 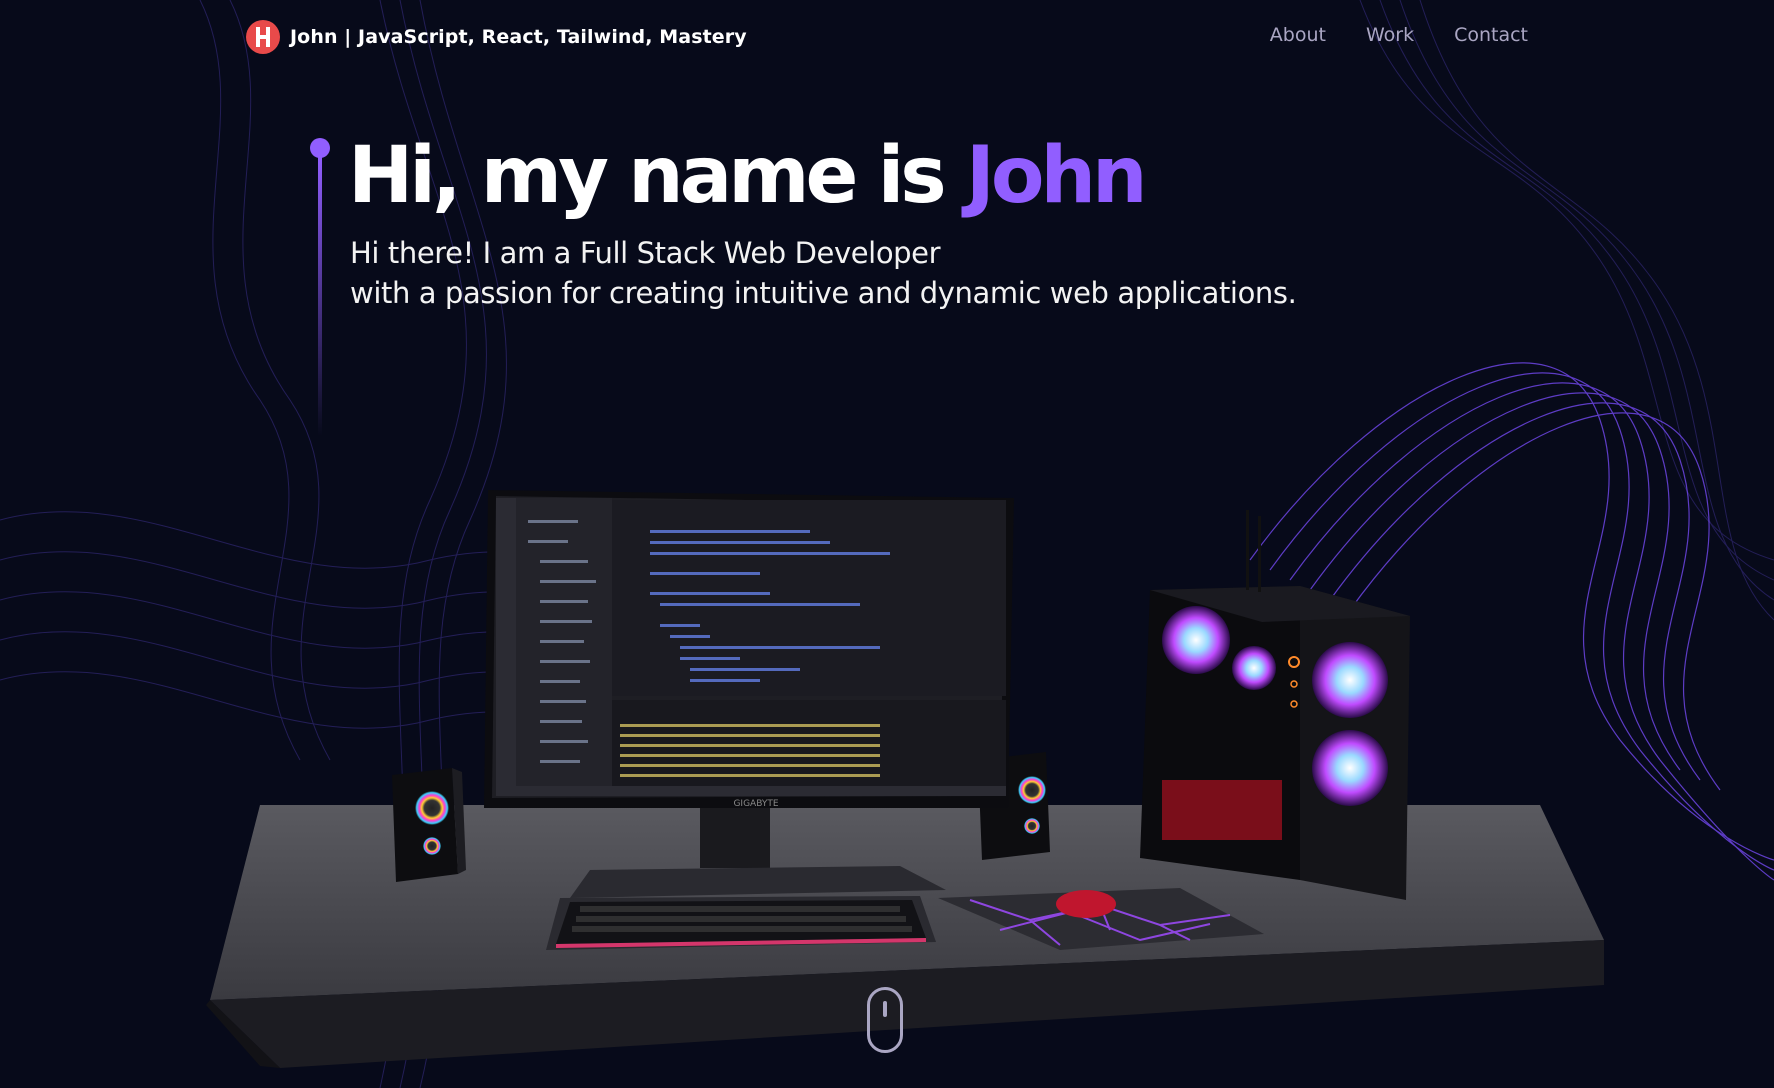 What do you see at coordinates (429, 825) in the screenshot?
I see `left-speaker` at bounding box center [429, 825].